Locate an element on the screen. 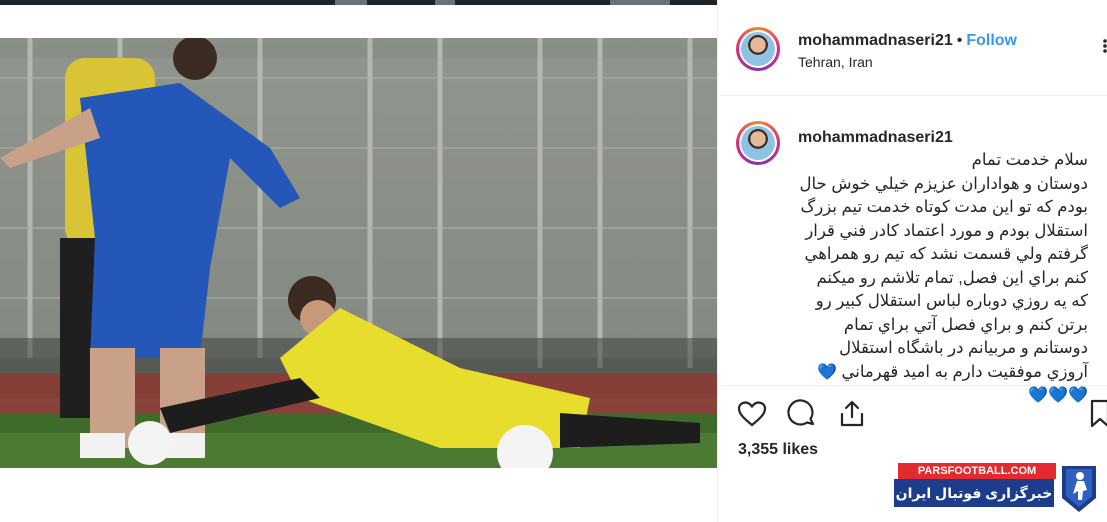 This screenshot has width=1107, height=522. caption-line: برتن كنم و براي فصل آتي براي تمام is located at coordinates (965, 324).